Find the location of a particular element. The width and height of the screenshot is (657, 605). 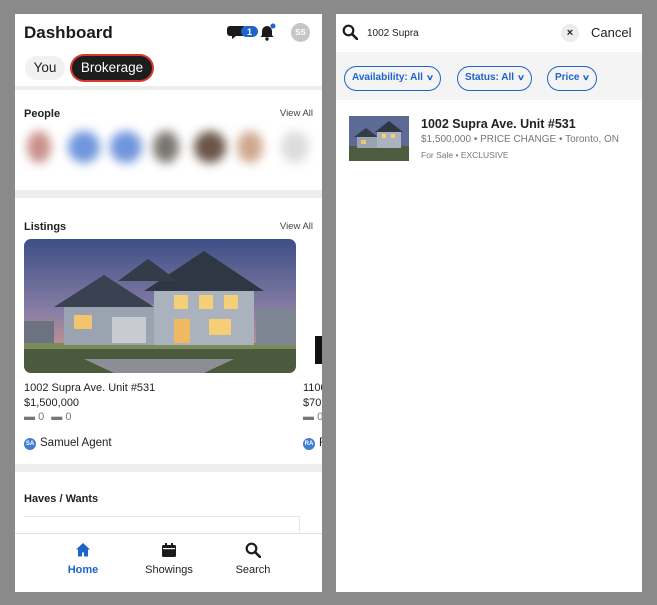

nav-home: Home is located at coordinates (83, 559).